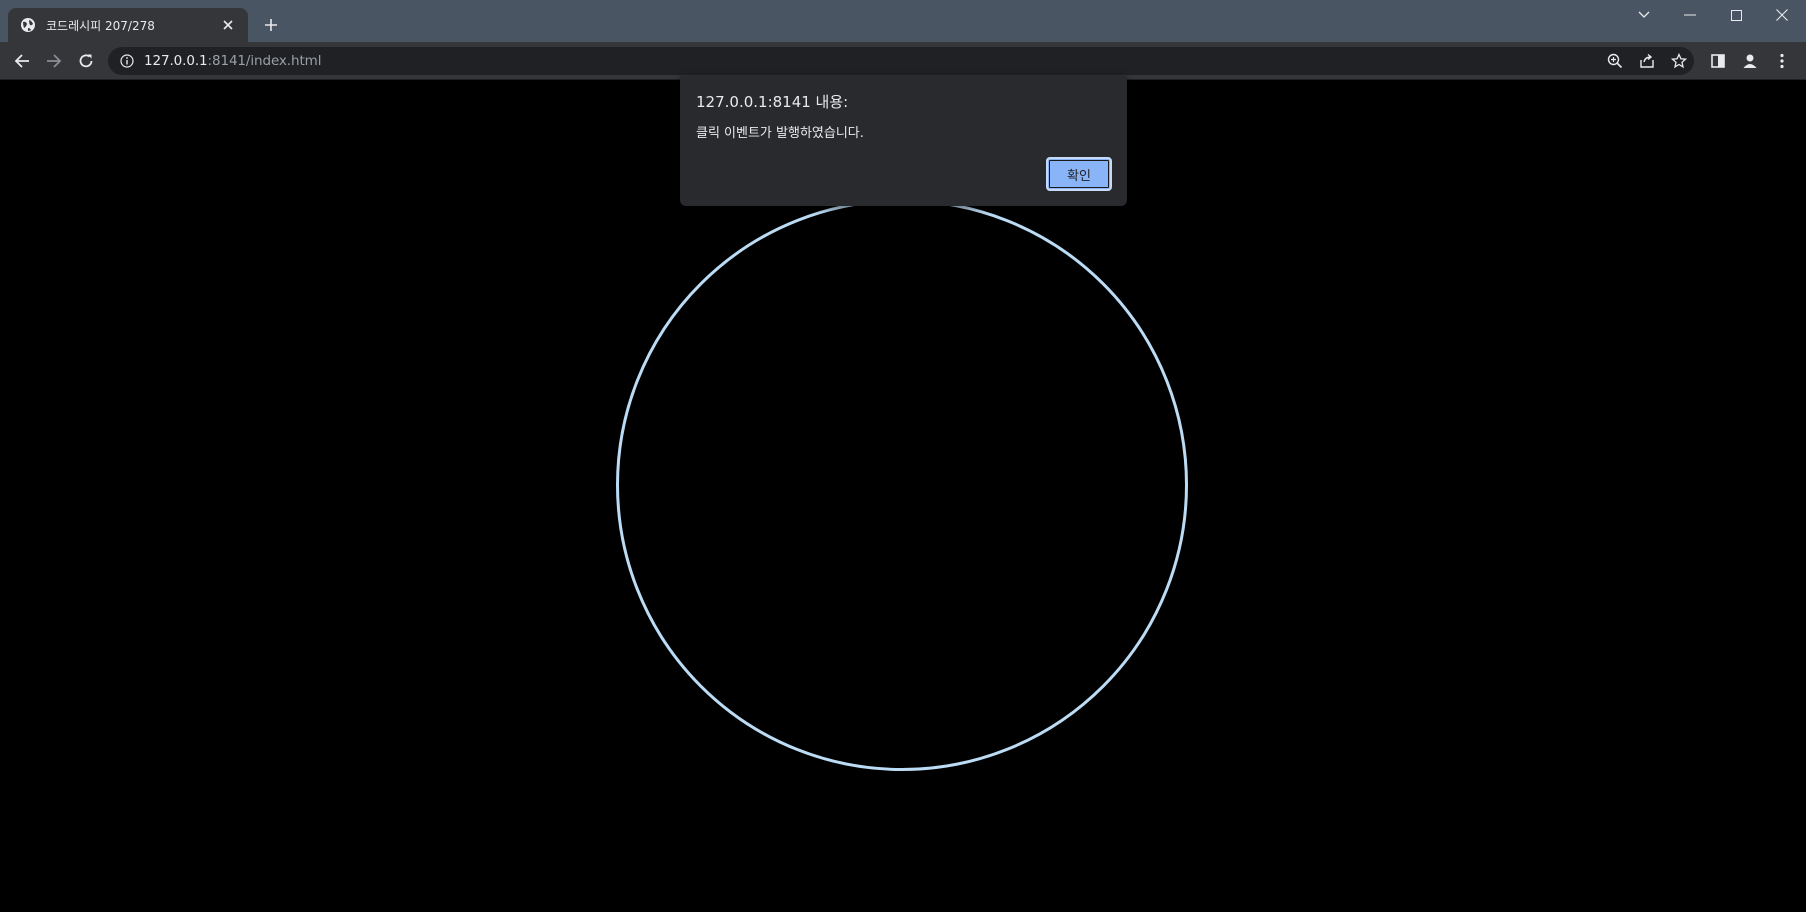  I want to click on minimize-button, so click(1690, 15).